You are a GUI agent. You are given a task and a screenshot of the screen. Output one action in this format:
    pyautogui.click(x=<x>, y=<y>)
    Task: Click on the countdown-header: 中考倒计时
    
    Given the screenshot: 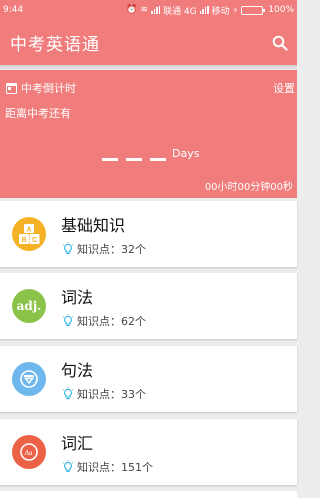 What is the action you would take?
    pyautogui.click(x=41, y=88)
    